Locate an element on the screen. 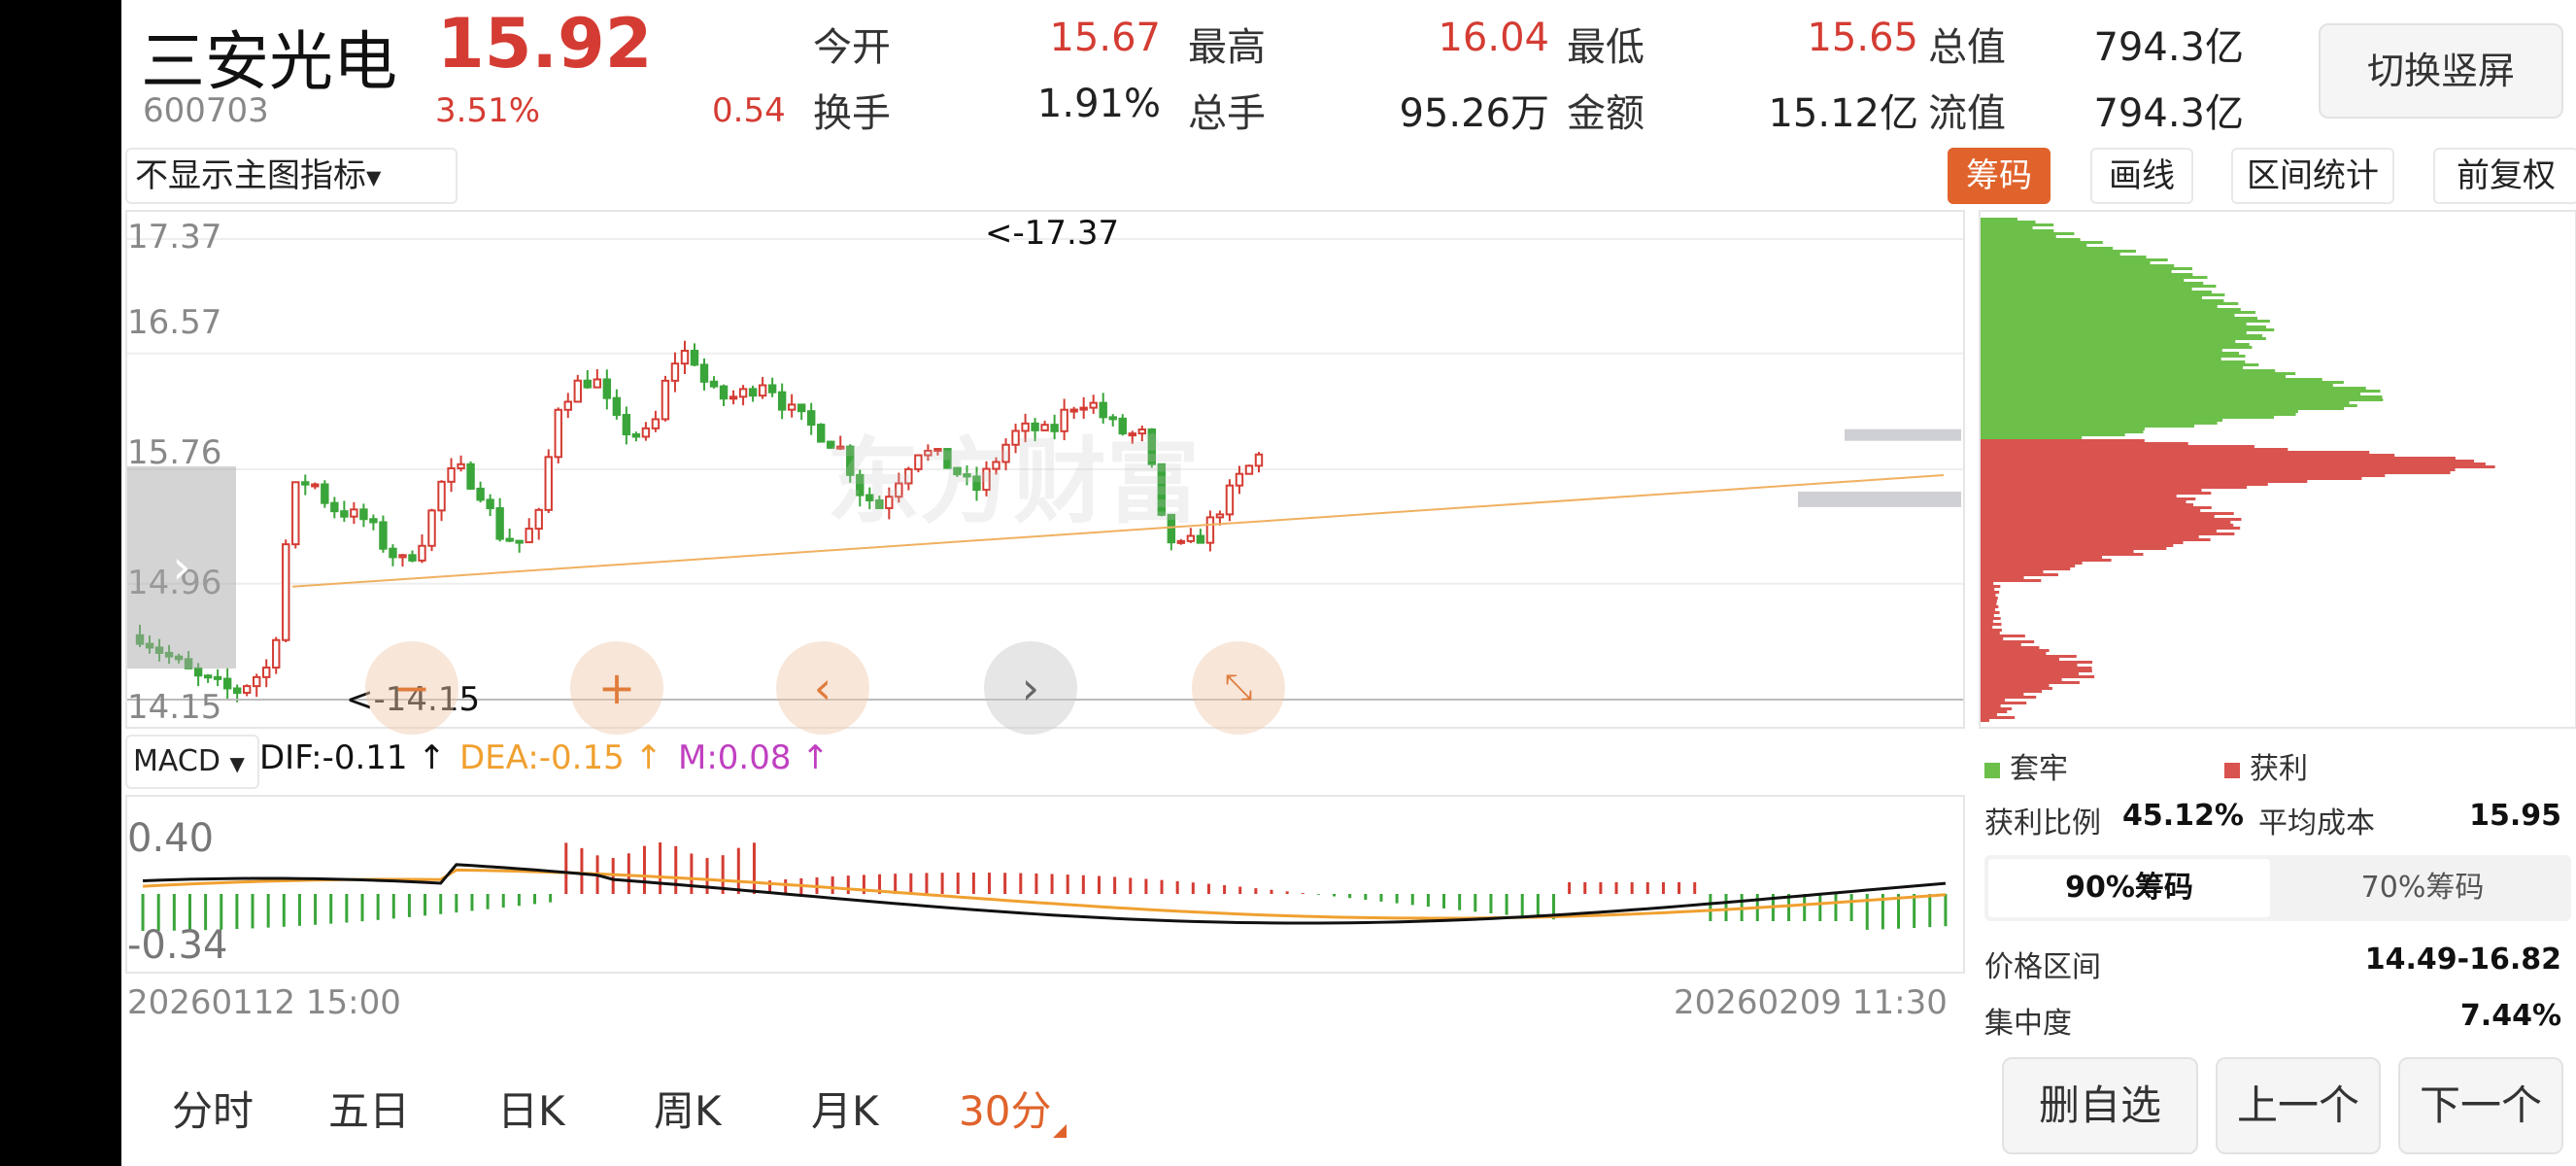  scroll-right-button: › is located at coordinates (1030, 688).